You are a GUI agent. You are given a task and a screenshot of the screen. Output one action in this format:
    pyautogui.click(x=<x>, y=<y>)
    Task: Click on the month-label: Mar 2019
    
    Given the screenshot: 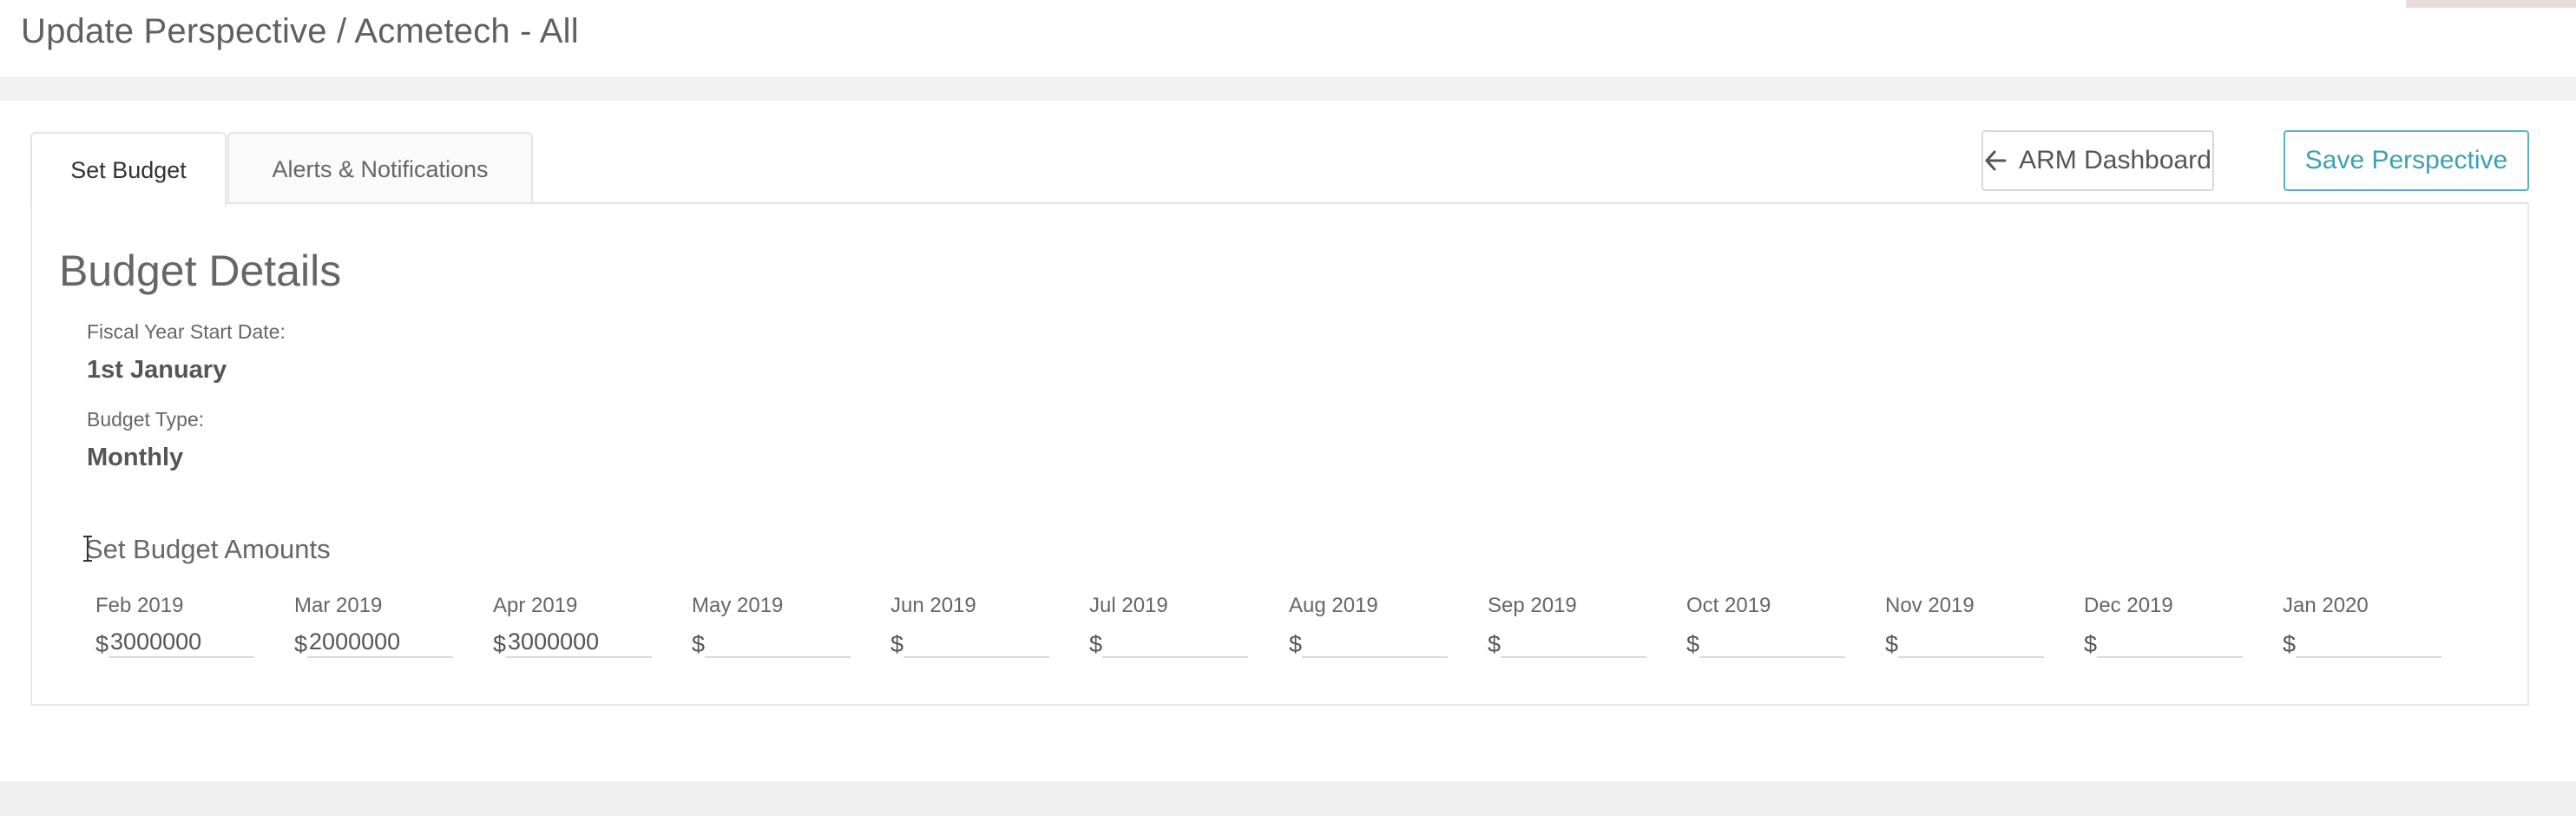 What is the action you would take?
    pyautogui.click(x=338, y=605)
    